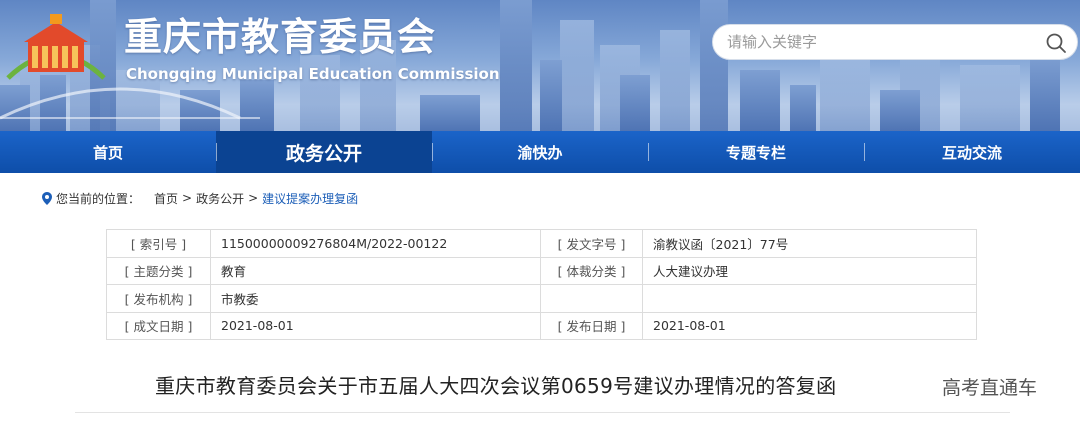 The image size is (1080, 428). What do you see at coordinates (809, 270) in the screenshot?
I see `info-value-genre: 人大建议办理` at bounding box center [809, 270].